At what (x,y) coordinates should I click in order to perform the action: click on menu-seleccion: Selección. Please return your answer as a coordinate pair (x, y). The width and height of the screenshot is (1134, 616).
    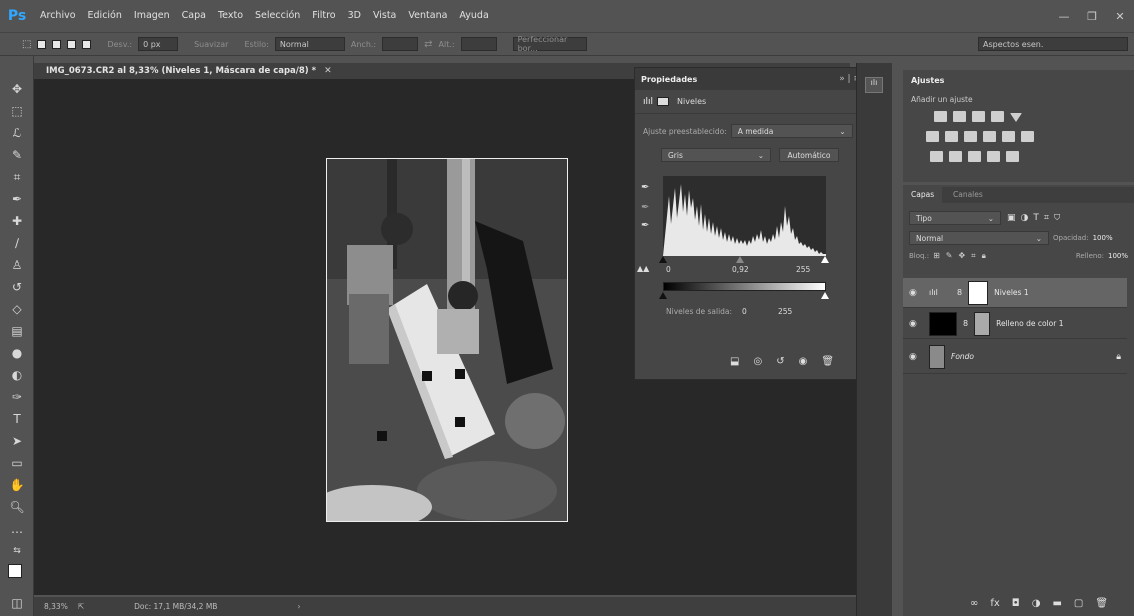
    Looking at the image, I should click on (277, 16).